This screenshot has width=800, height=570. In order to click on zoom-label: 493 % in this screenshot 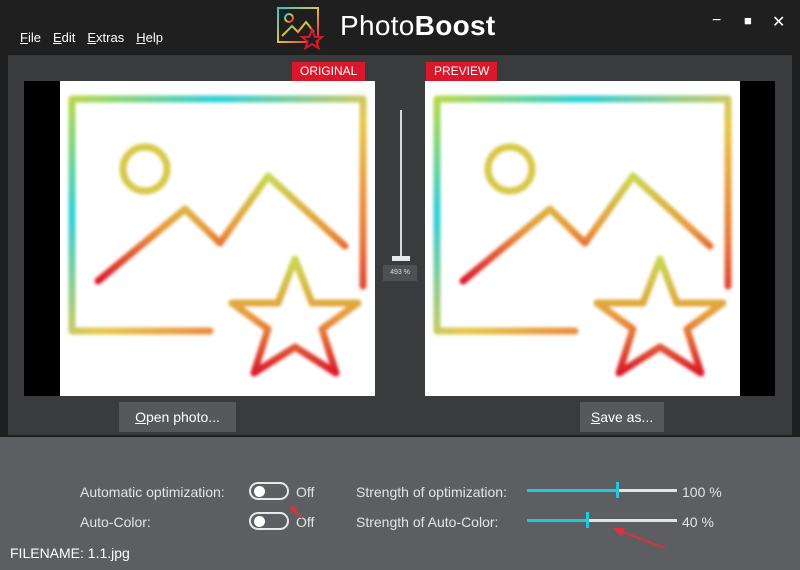, I will do `click(400, 273)`.